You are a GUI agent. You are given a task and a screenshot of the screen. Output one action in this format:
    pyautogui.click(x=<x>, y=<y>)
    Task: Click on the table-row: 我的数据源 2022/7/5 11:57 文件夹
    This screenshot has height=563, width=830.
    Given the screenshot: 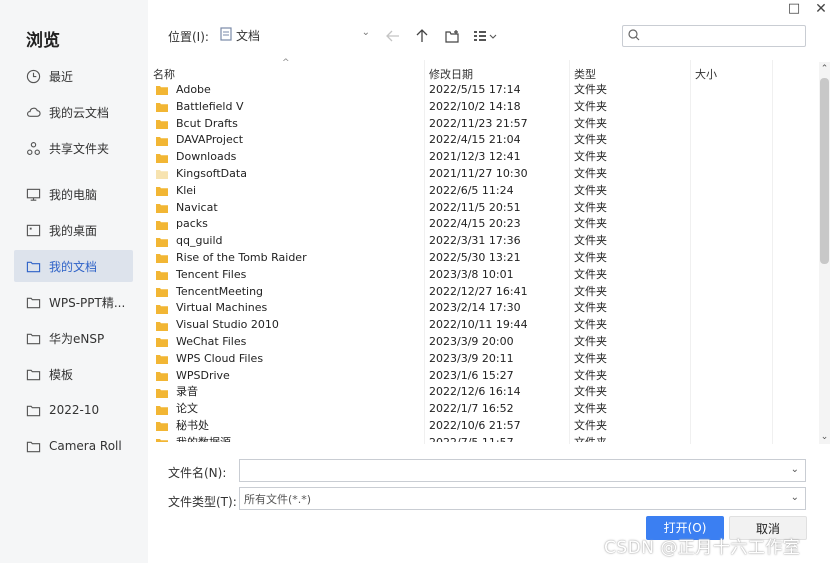 What is the action you would take?
    pyautogui.click(x=480, y=438)
    